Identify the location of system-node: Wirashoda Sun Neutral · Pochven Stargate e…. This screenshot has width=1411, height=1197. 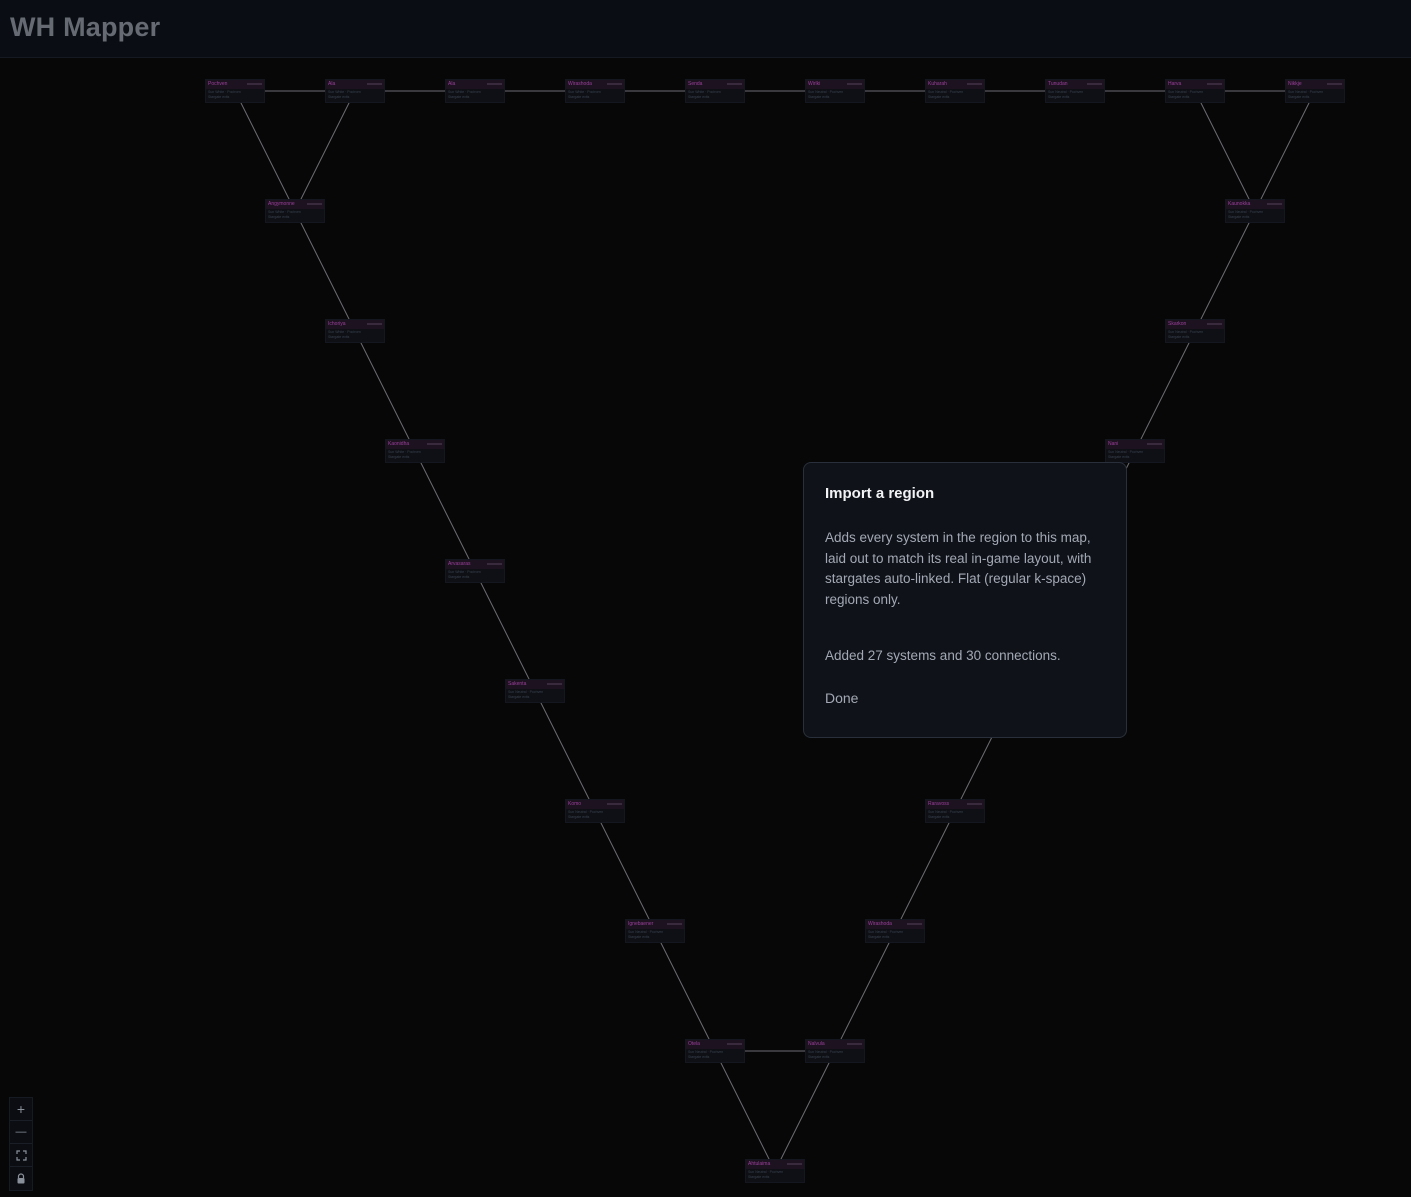
(895, 931).